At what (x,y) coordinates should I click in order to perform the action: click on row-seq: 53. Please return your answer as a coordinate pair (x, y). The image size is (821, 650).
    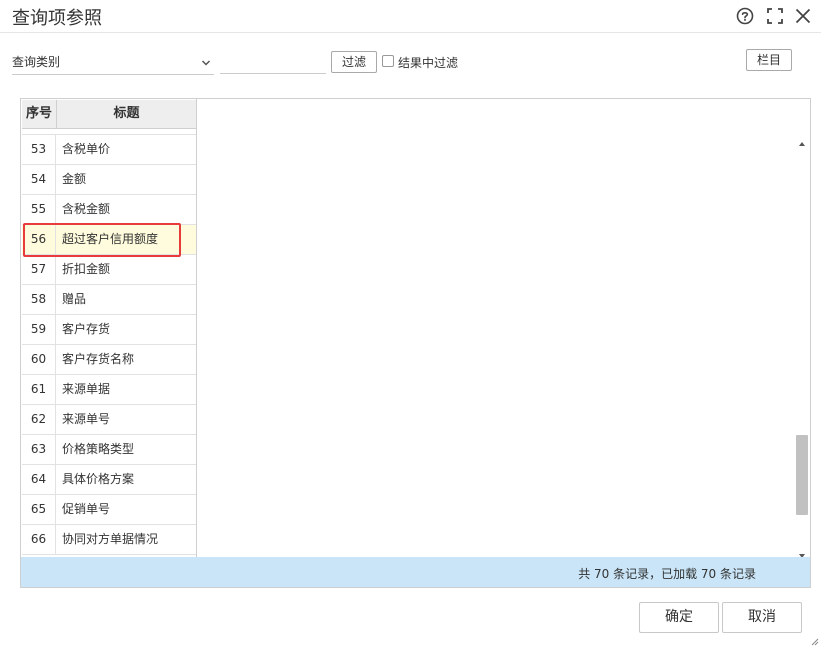
    Looking at the image, I should click on (39, 149).